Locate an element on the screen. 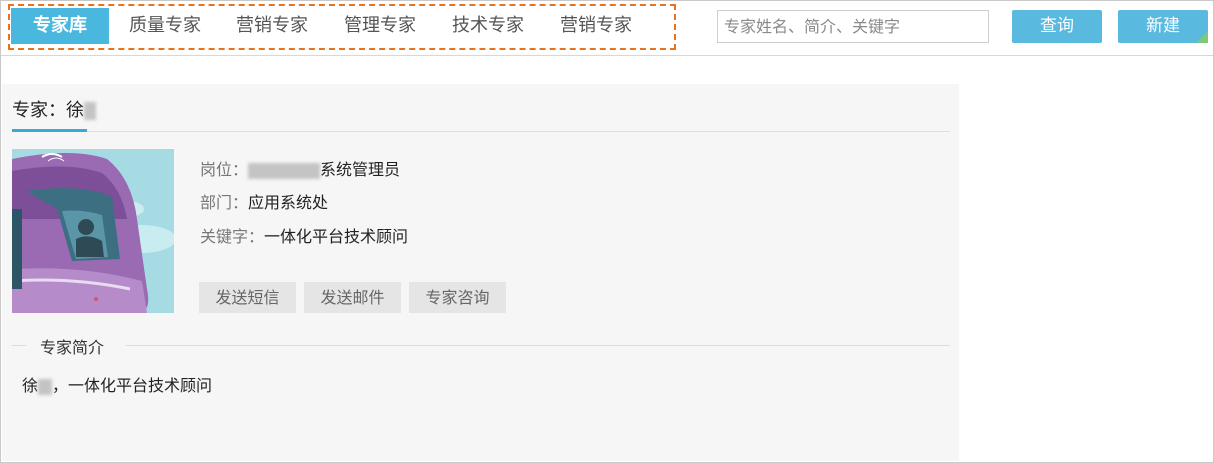 This screenshot has width=1214, height=463. expert-consult-button: 专家咨询 is located at coordinates (457, 297).